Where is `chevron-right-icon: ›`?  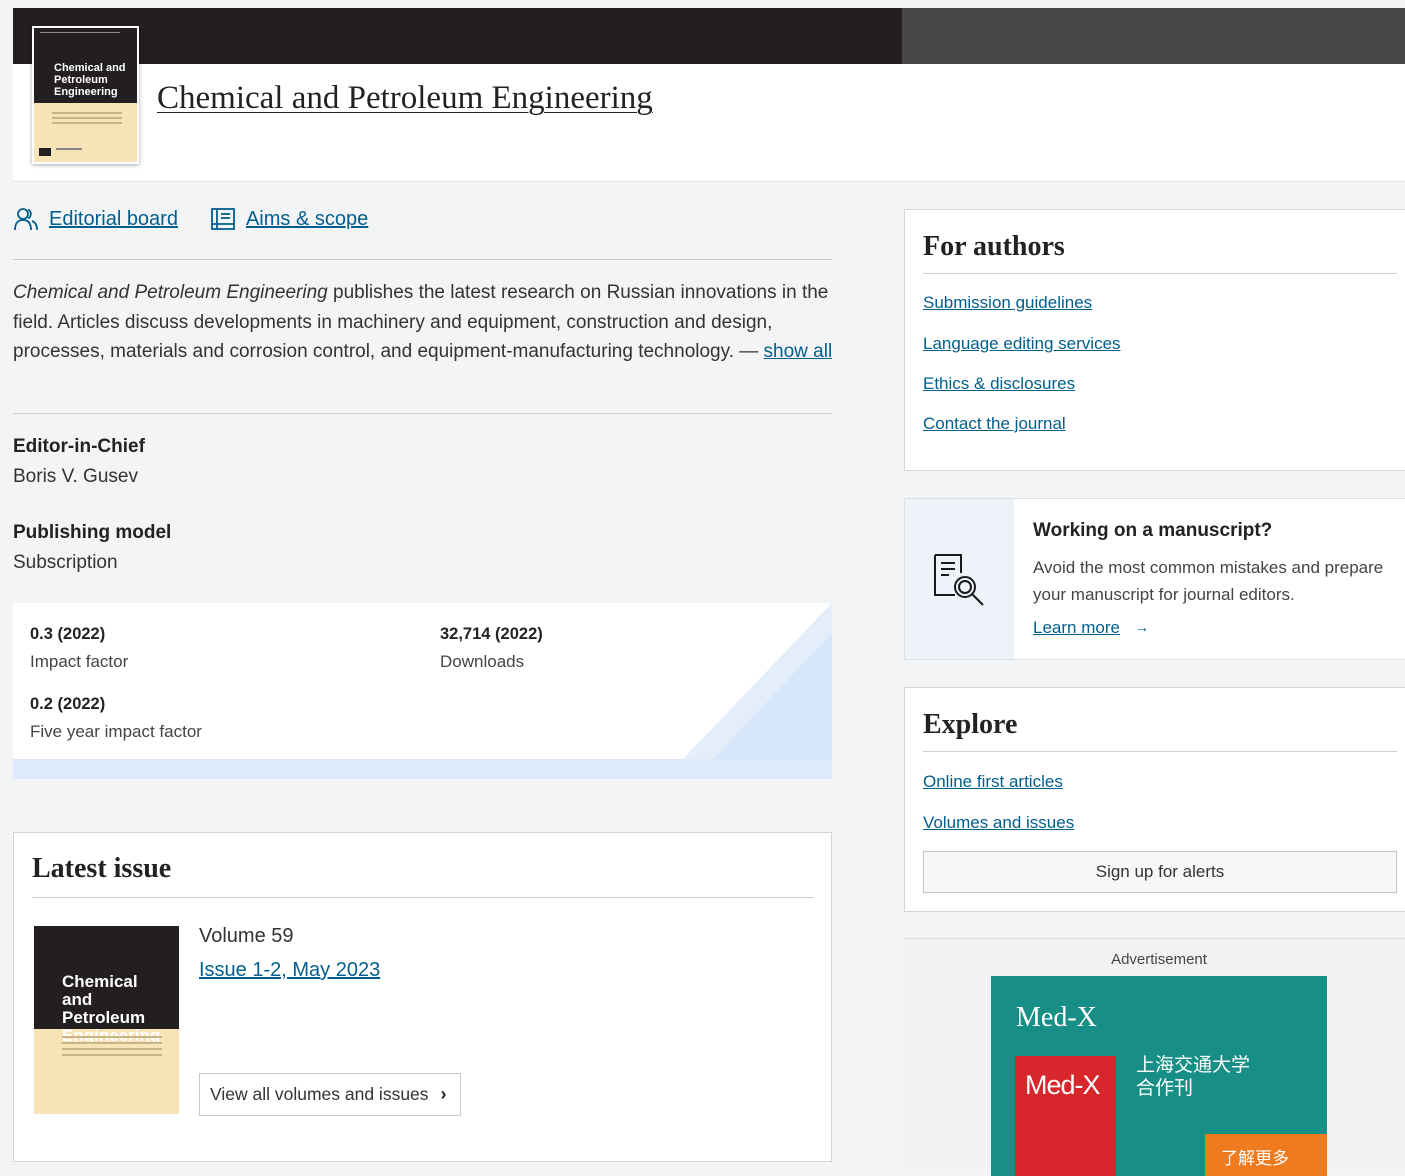
chevron-right-icon: › is located at coordinates (443, 1094).